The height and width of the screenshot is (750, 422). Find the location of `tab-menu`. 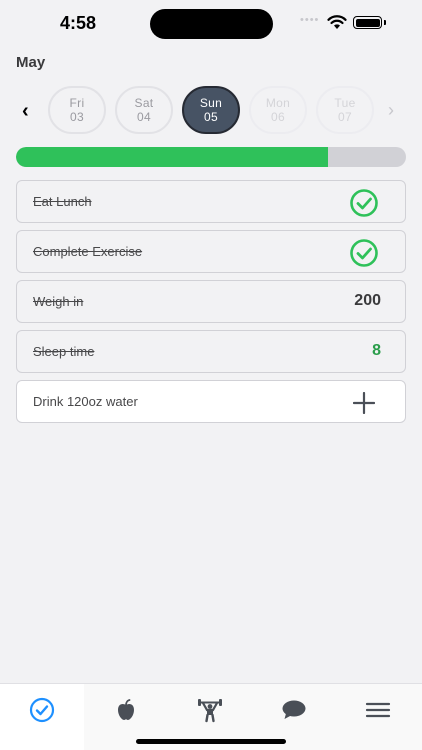

tab-menu is located at coordinates (378, 717).